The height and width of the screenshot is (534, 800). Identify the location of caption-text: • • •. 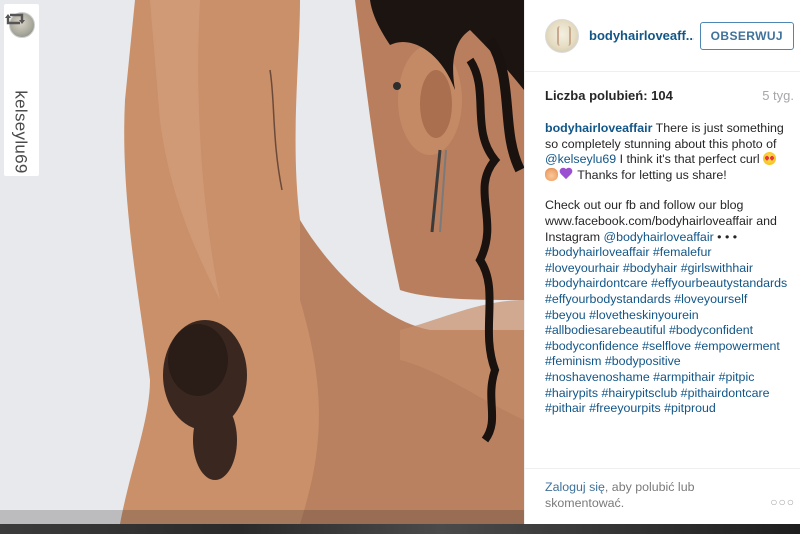
(725, 236).